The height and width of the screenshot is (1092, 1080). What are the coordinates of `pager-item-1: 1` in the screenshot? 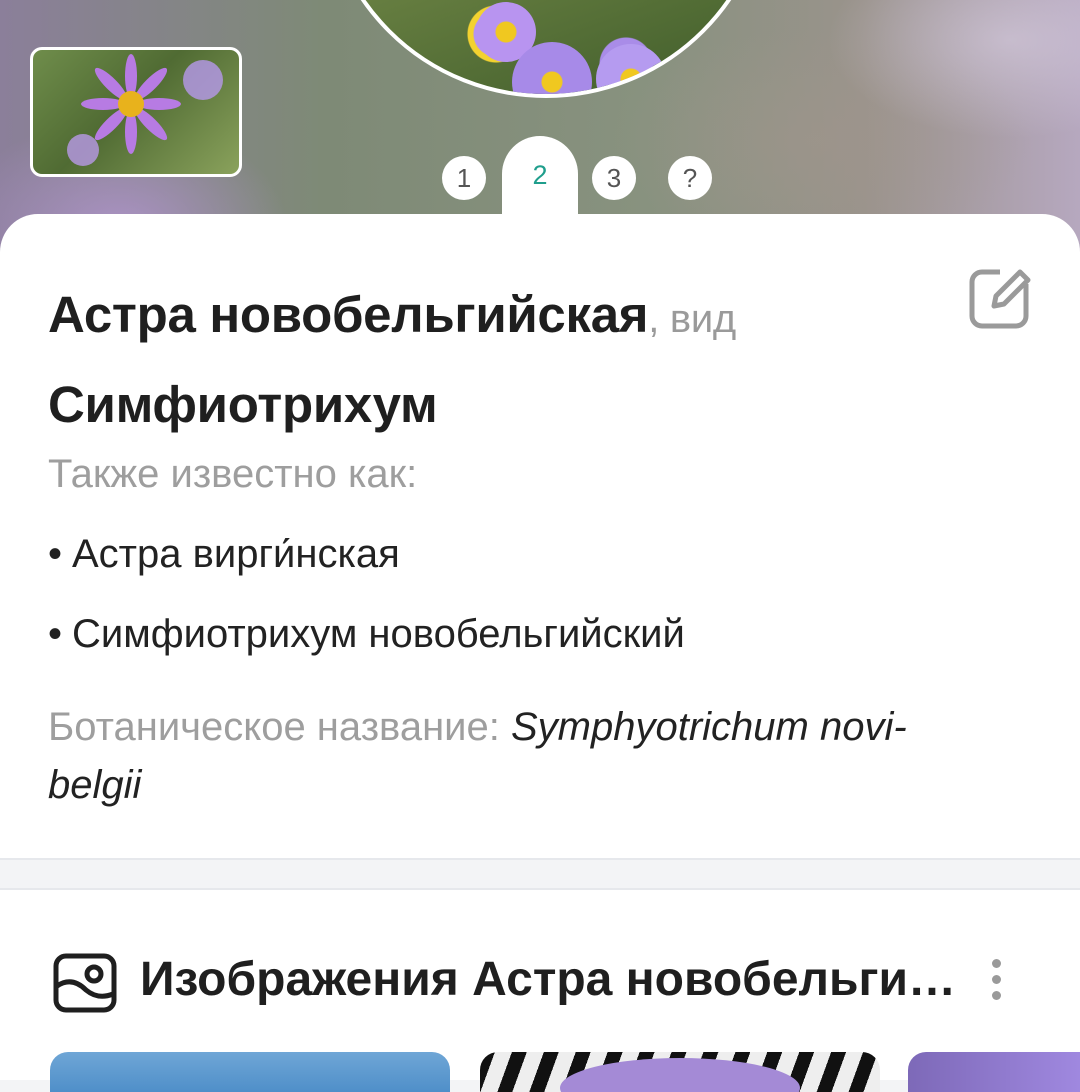 It's located at (464, 178).